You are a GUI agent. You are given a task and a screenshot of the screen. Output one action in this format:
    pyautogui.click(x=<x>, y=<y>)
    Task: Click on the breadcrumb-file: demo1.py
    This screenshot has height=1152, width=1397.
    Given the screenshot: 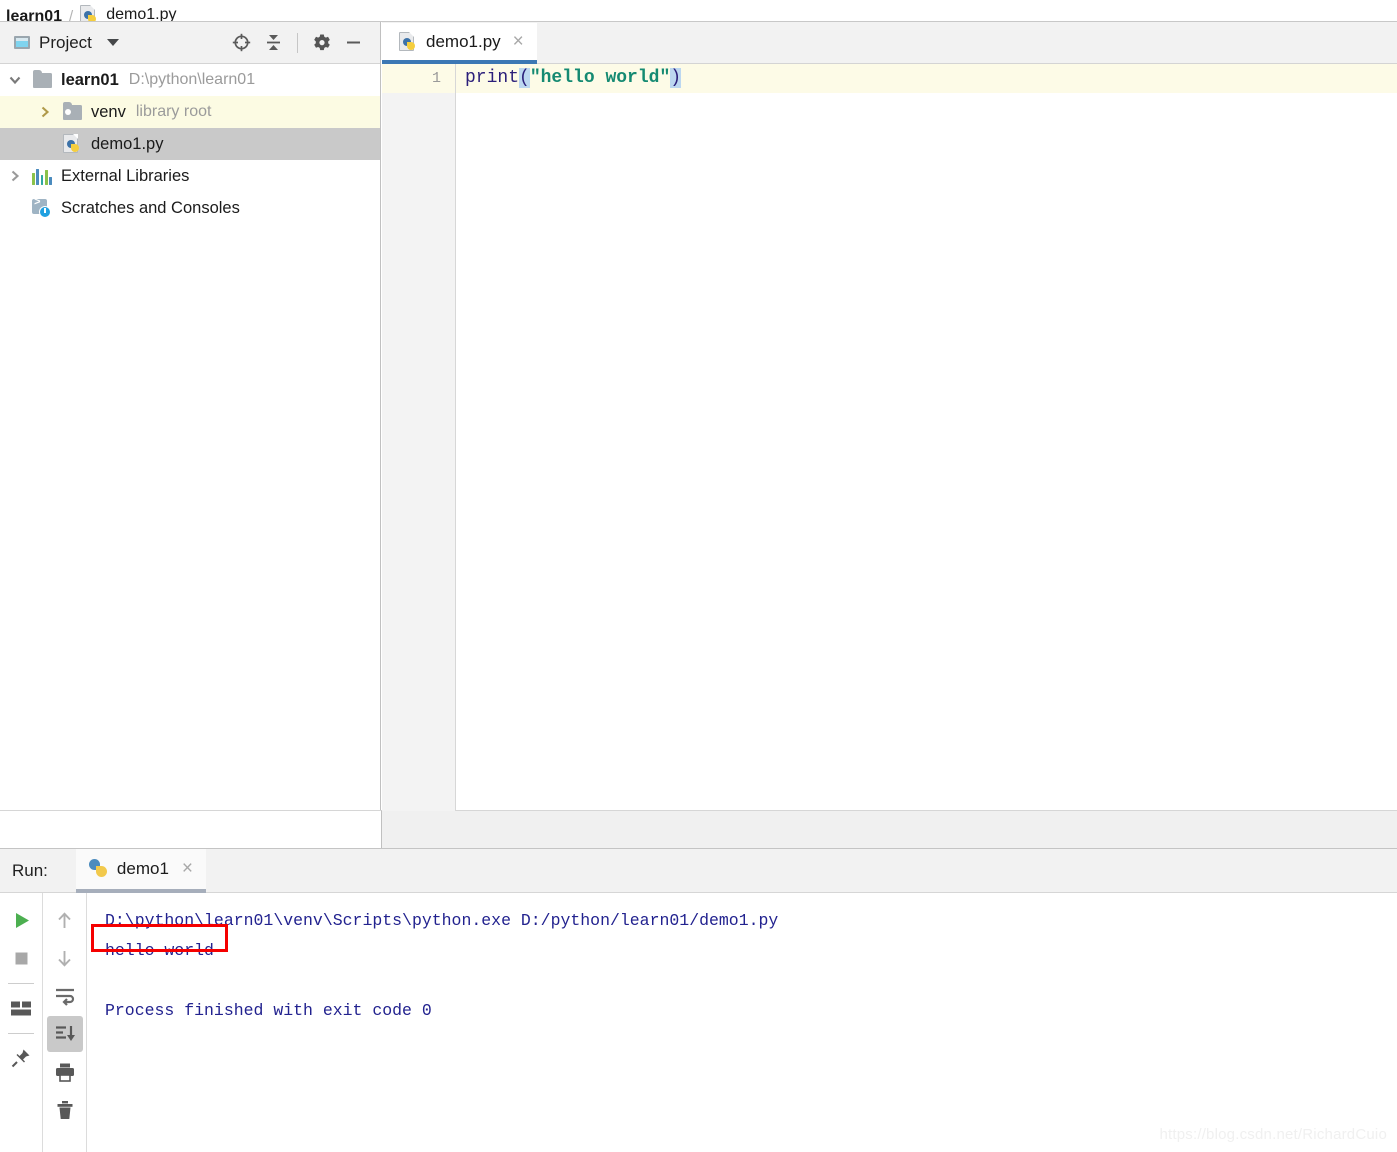 What is the action you would take?
    pyautogui.click(x=128, y=13)
    